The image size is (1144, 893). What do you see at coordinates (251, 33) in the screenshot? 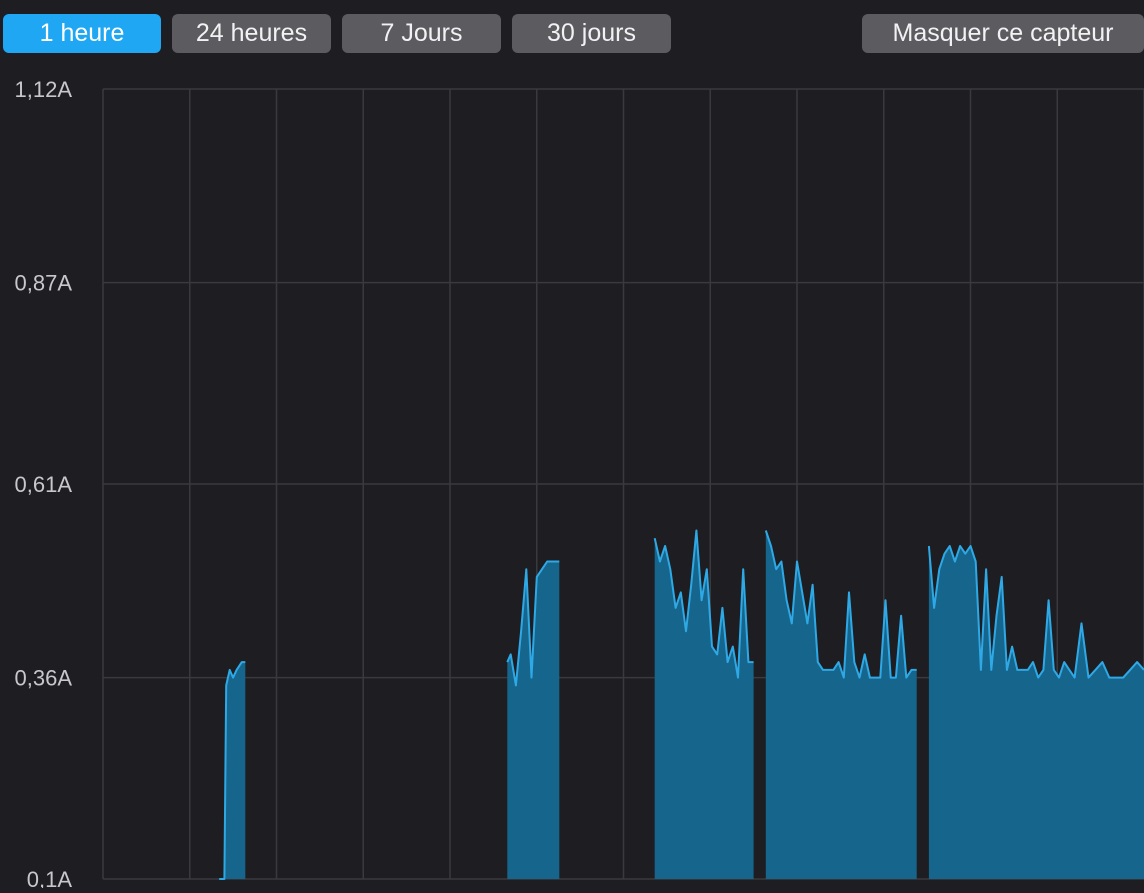
I see `range-button-24-hours: 24 heures` at bounding box center [251, 33].